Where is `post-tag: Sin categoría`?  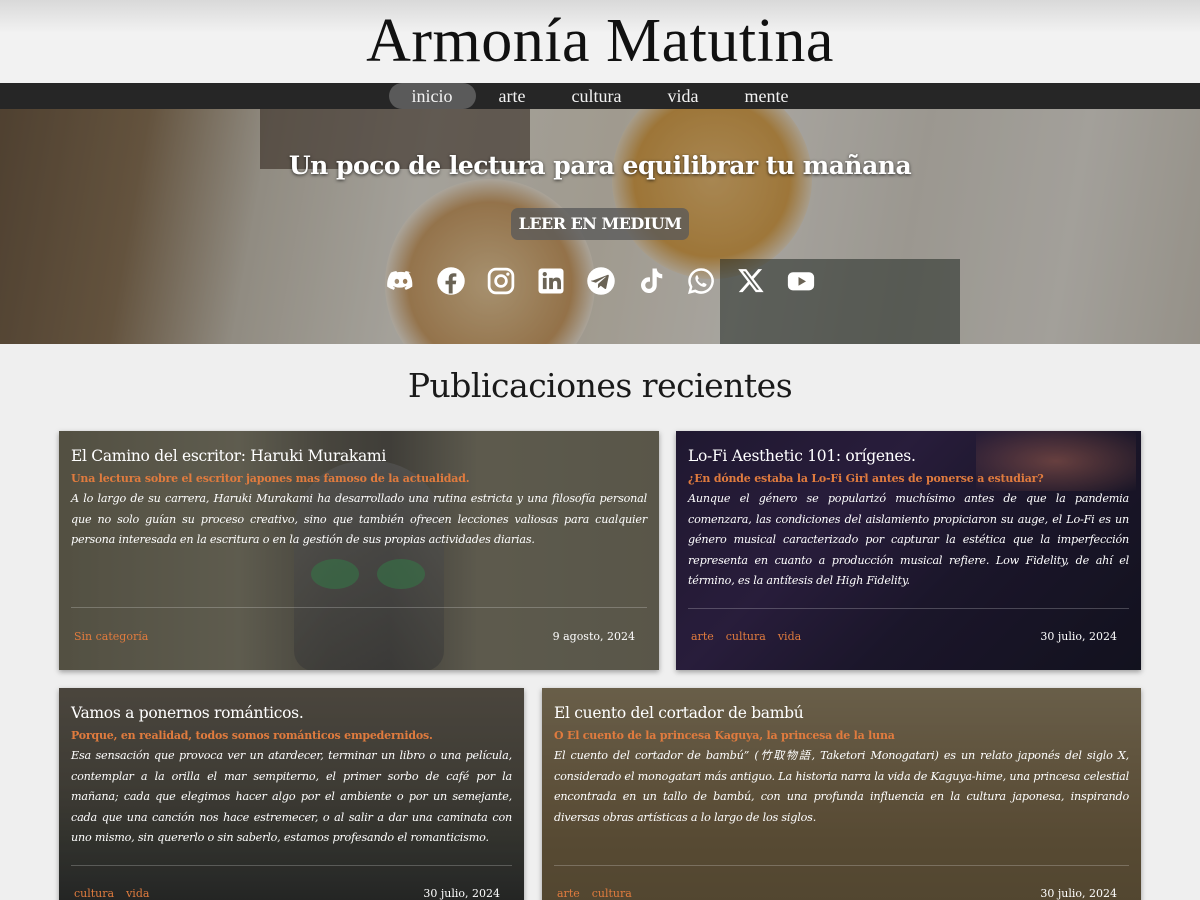
post-tag: Sin categoría is located at coordinates (111, 636).